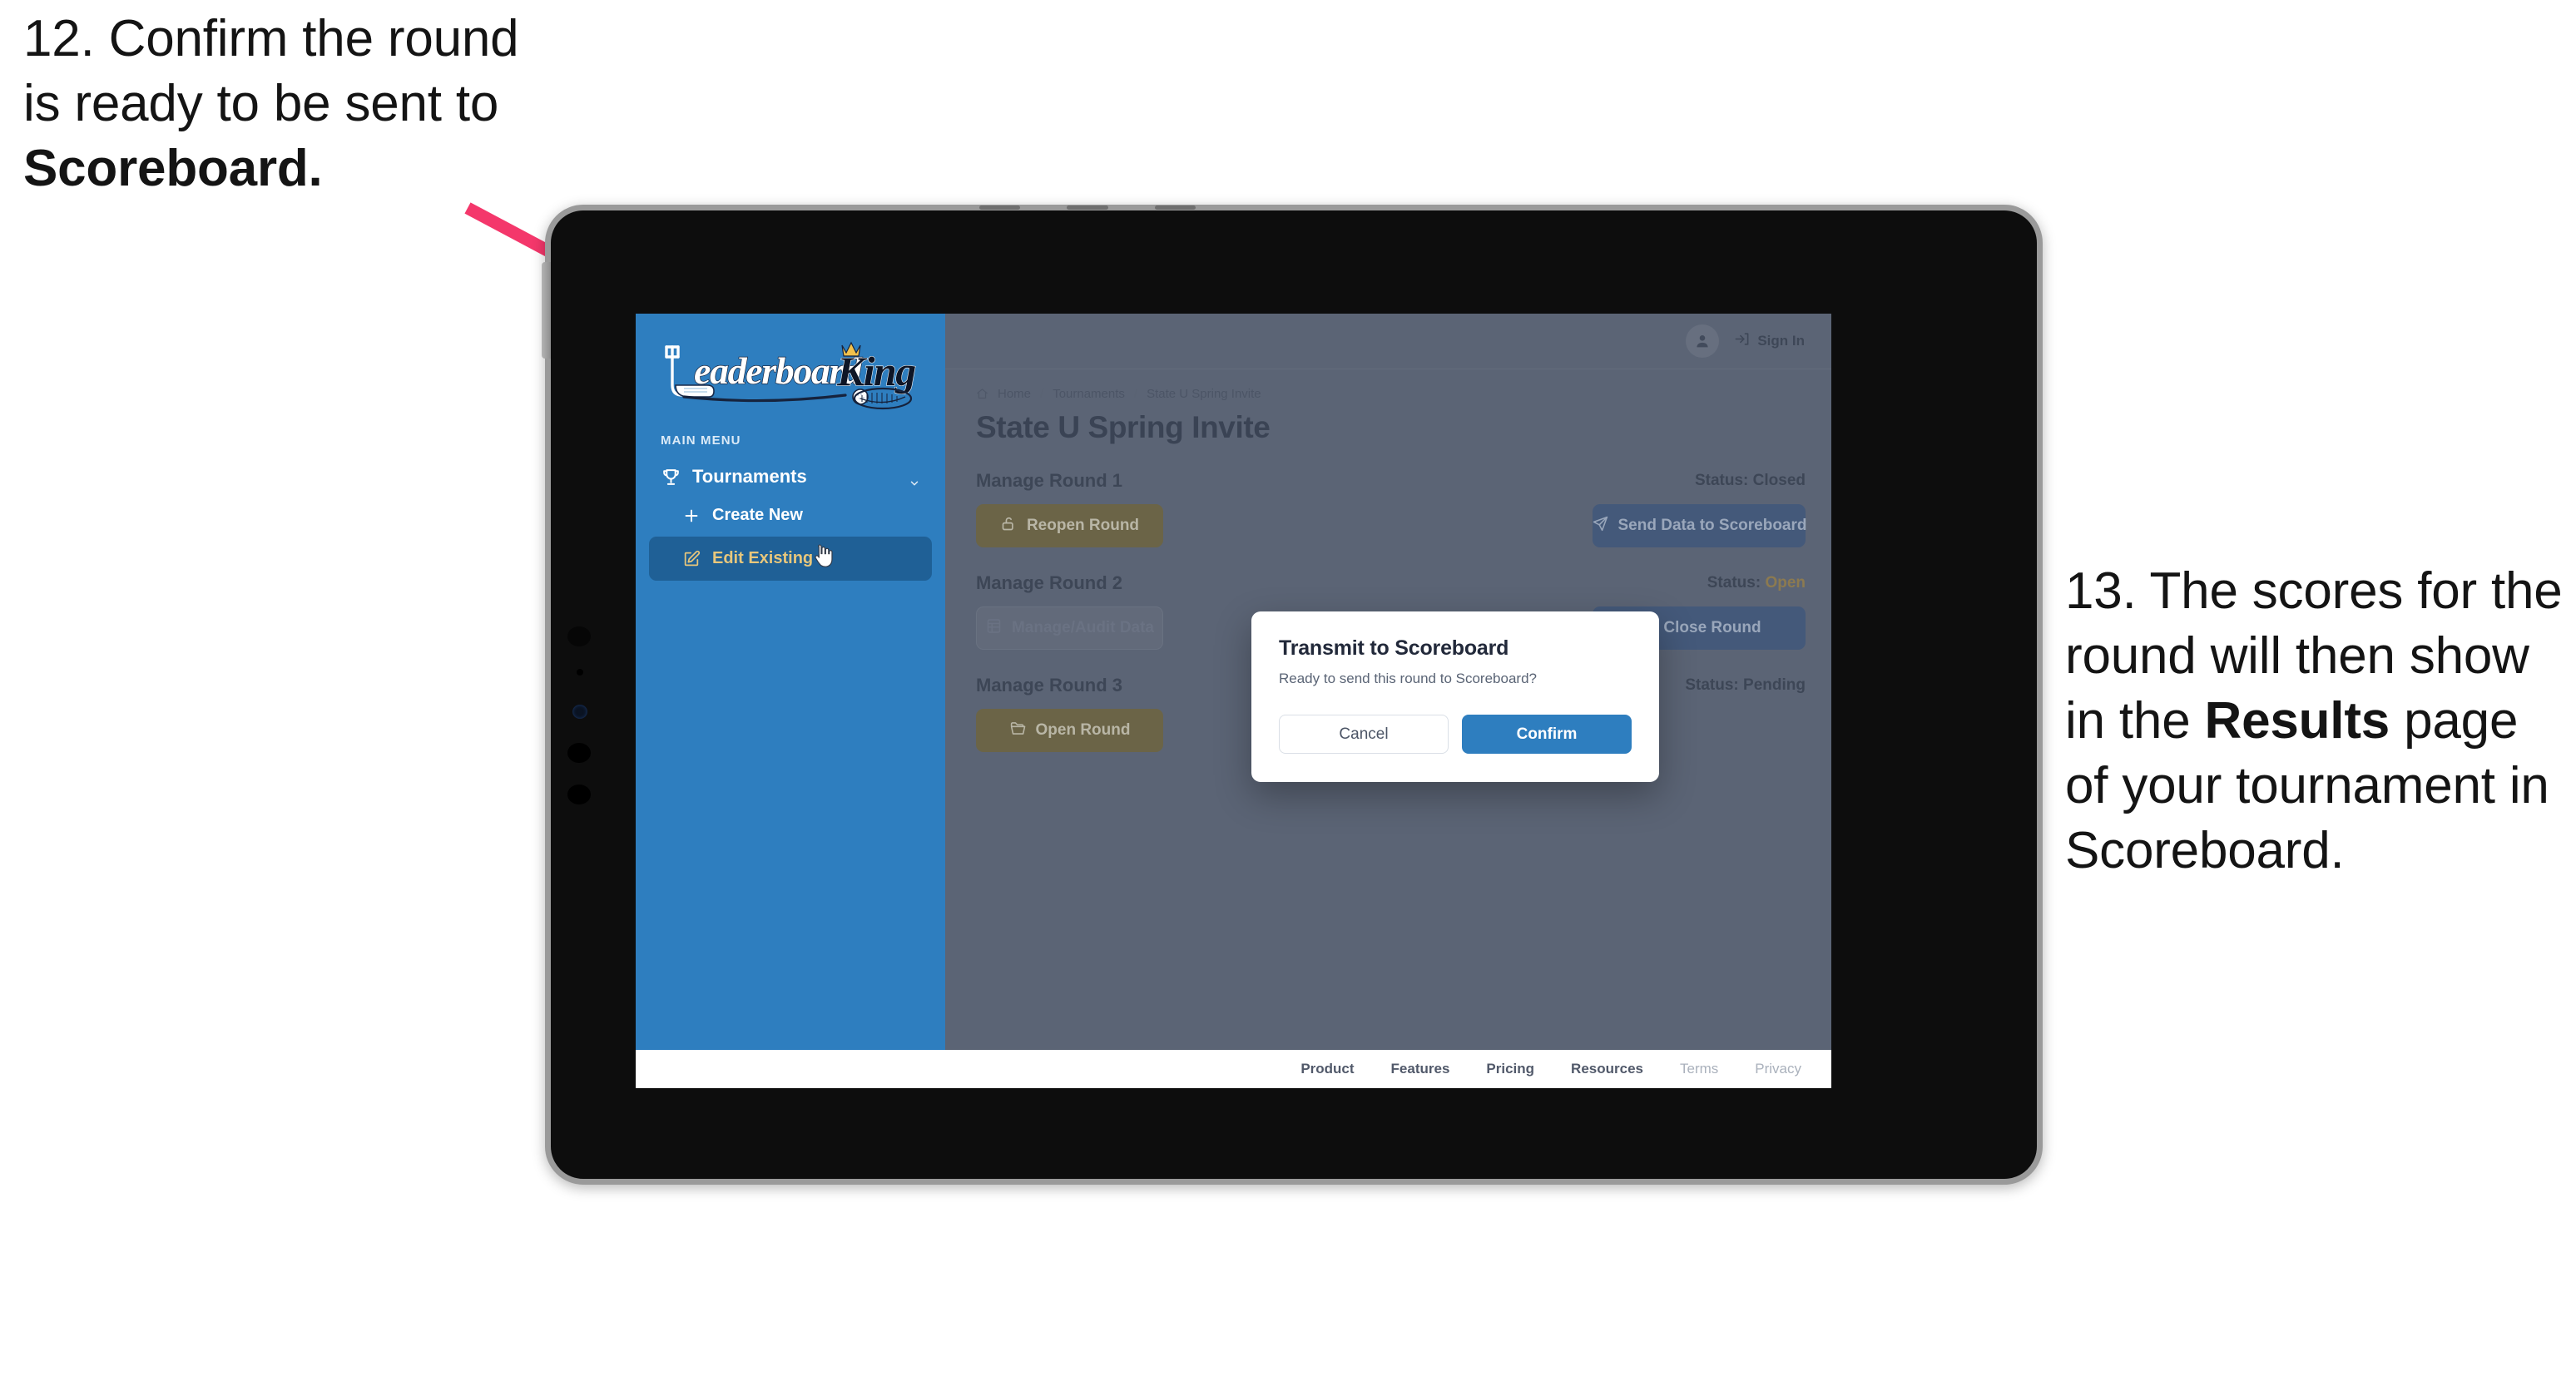 The width and height of the screenshot is (2576, 1386). I want to click on tablet-speaker-slots, so click(1087, 207).